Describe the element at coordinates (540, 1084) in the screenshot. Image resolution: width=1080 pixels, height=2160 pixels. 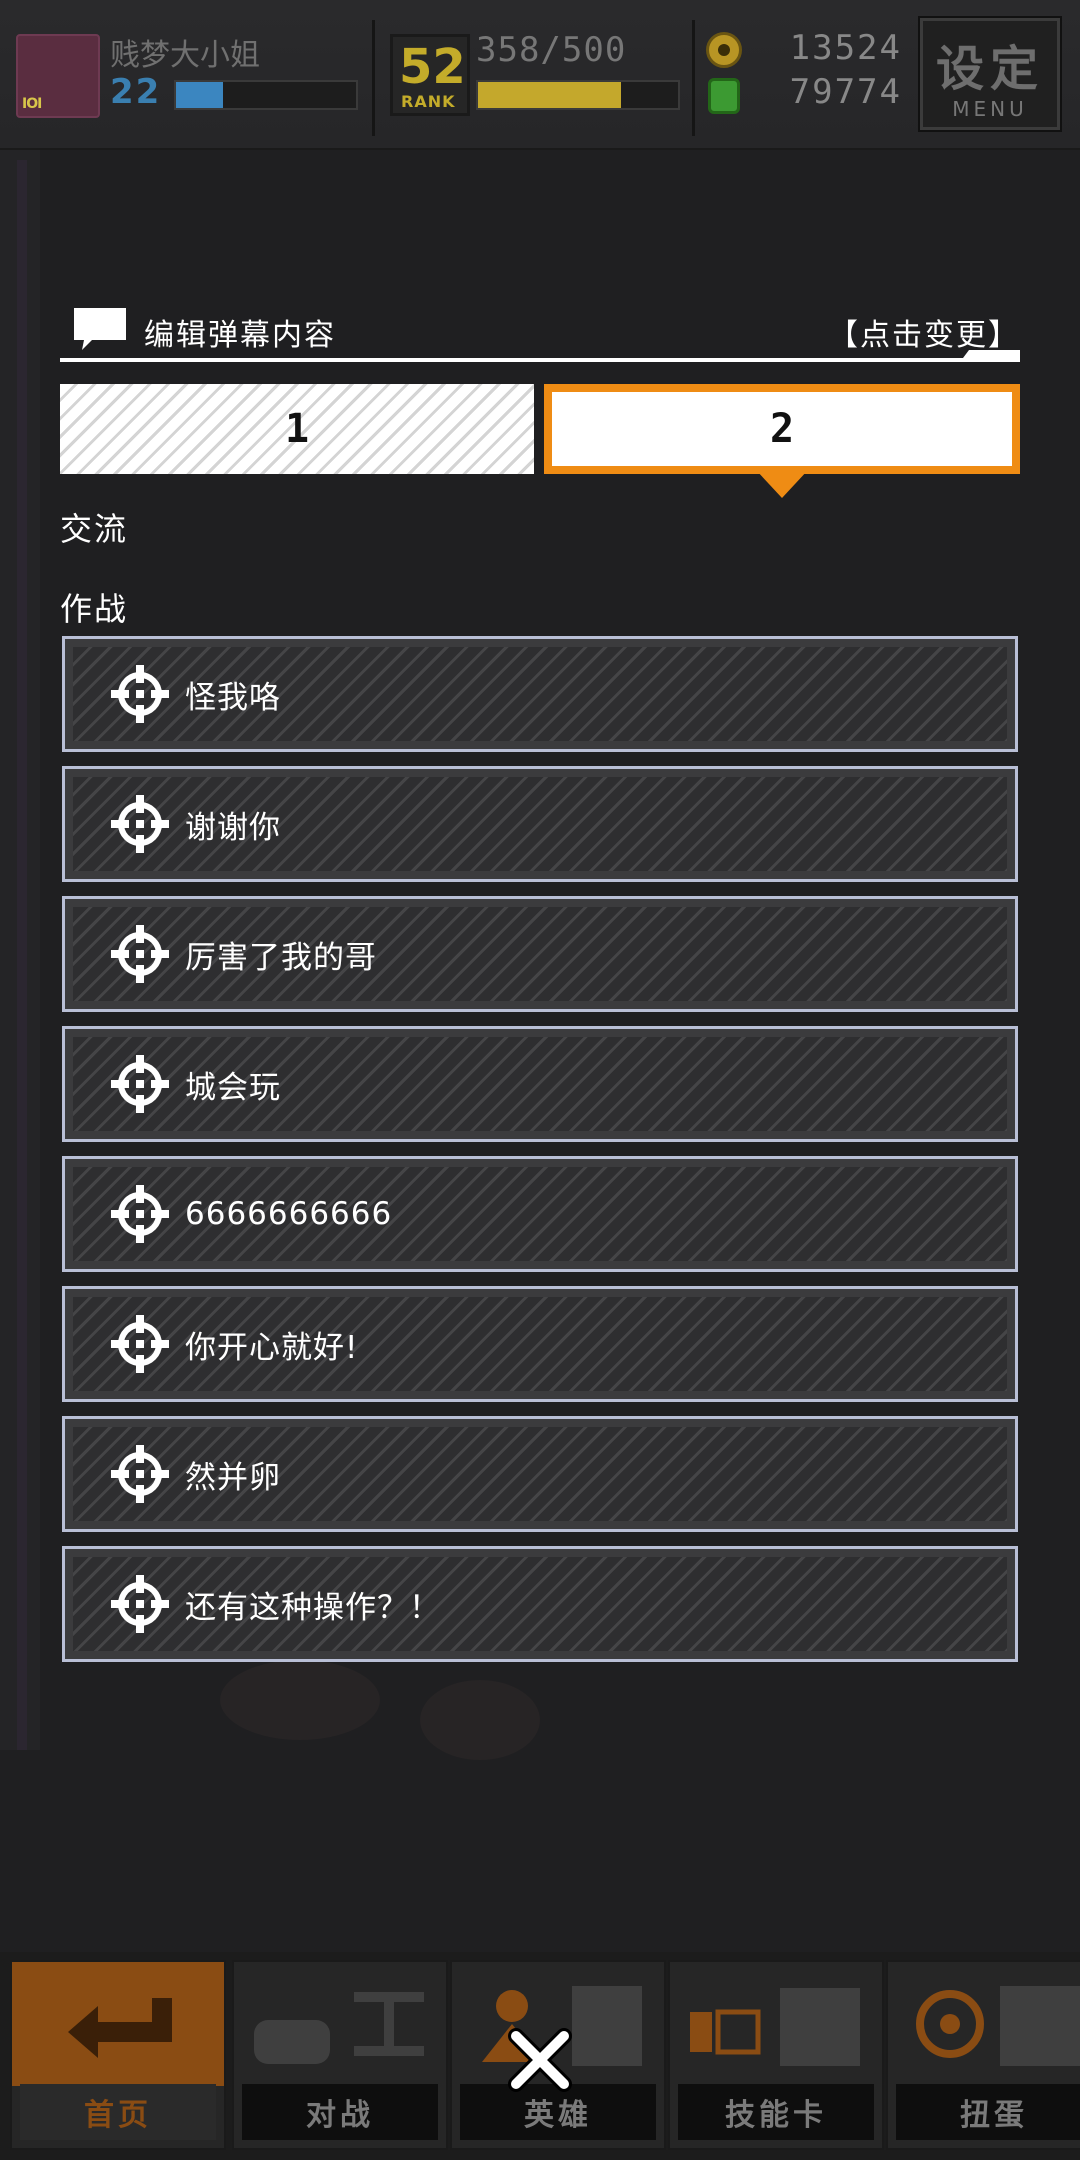
I see `list-item: 城会玩` at that location.